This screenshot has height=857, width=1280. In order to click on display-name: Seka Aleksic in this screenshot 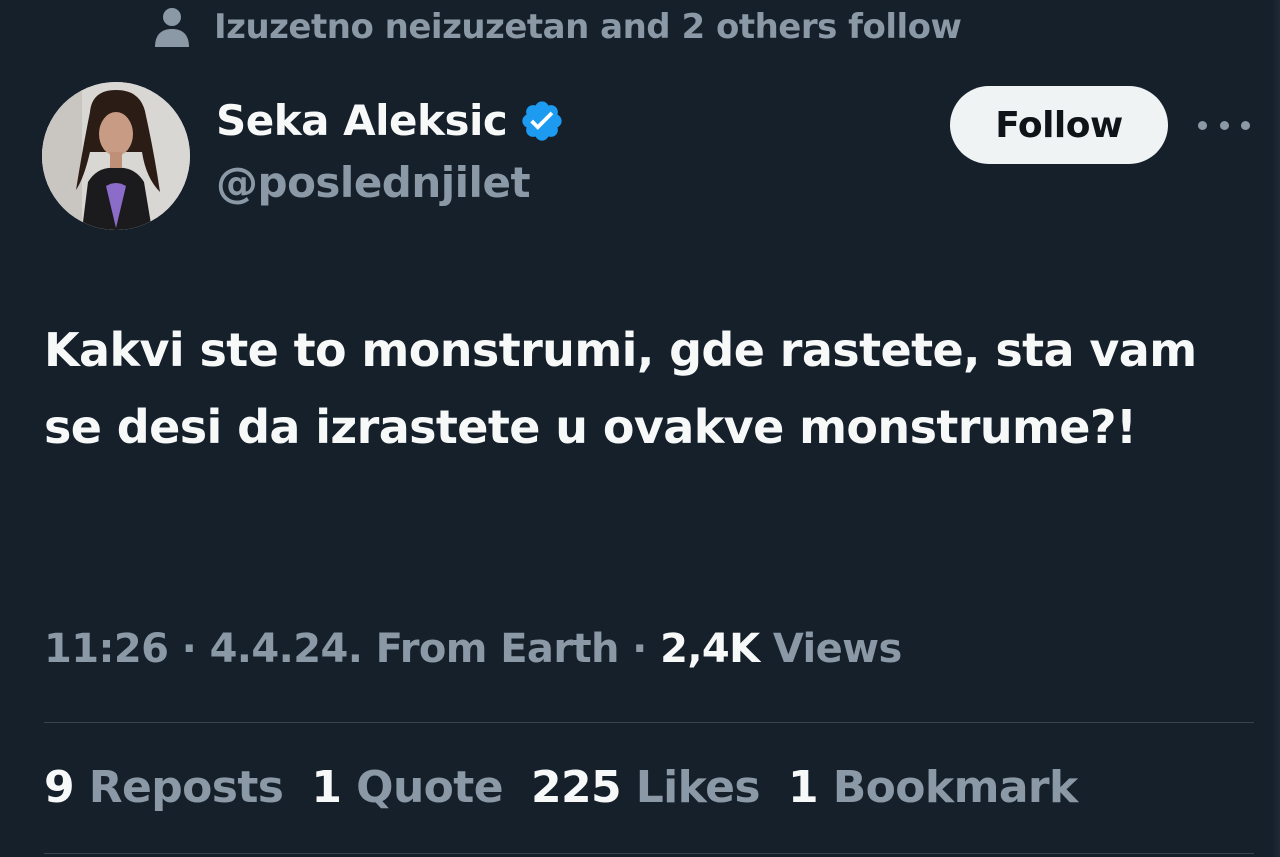, I will do `click(362, 120)`.